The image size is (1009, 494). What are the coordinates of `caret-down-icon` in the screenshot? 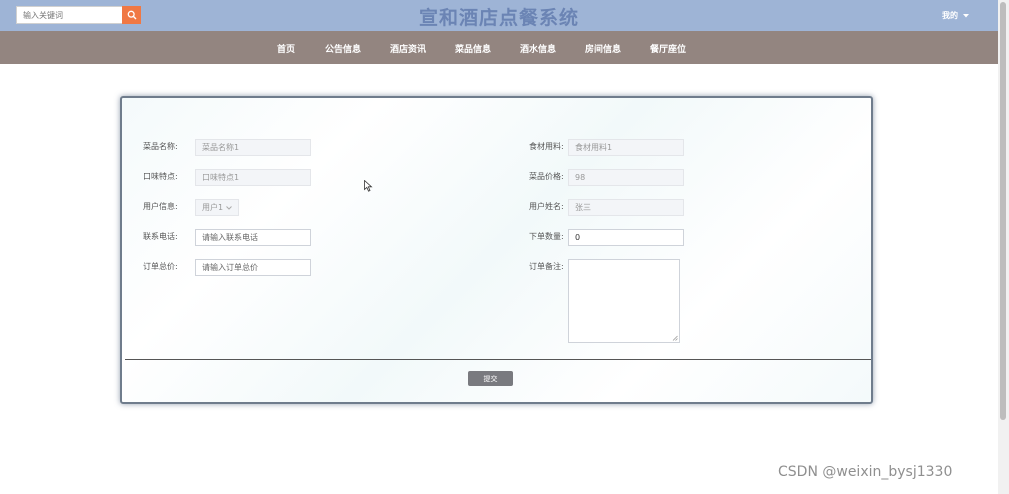 It's located at (966, 15).